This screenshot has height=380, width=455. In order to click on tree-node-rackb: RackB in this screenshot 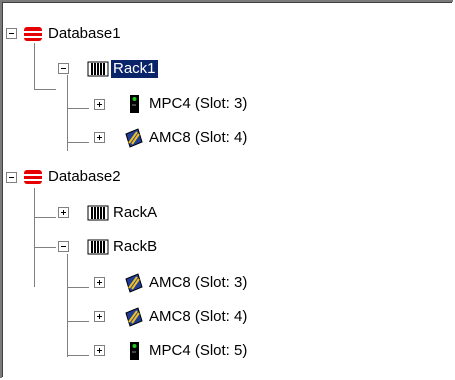, I will do `click(123, 247)`.